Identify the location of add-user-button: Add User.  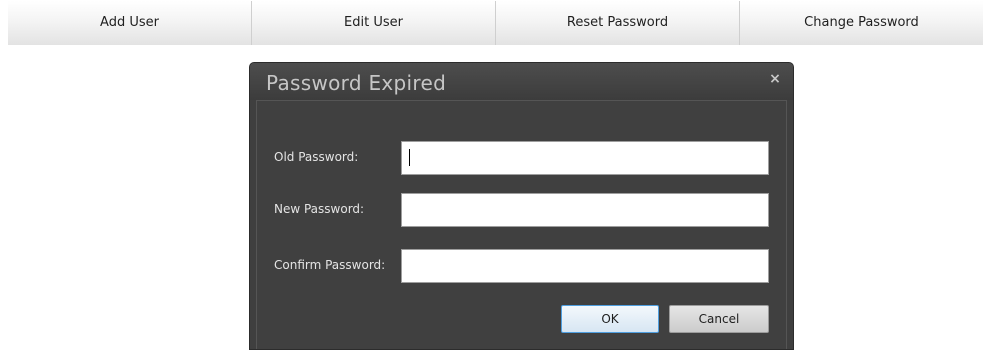
(130, 23).